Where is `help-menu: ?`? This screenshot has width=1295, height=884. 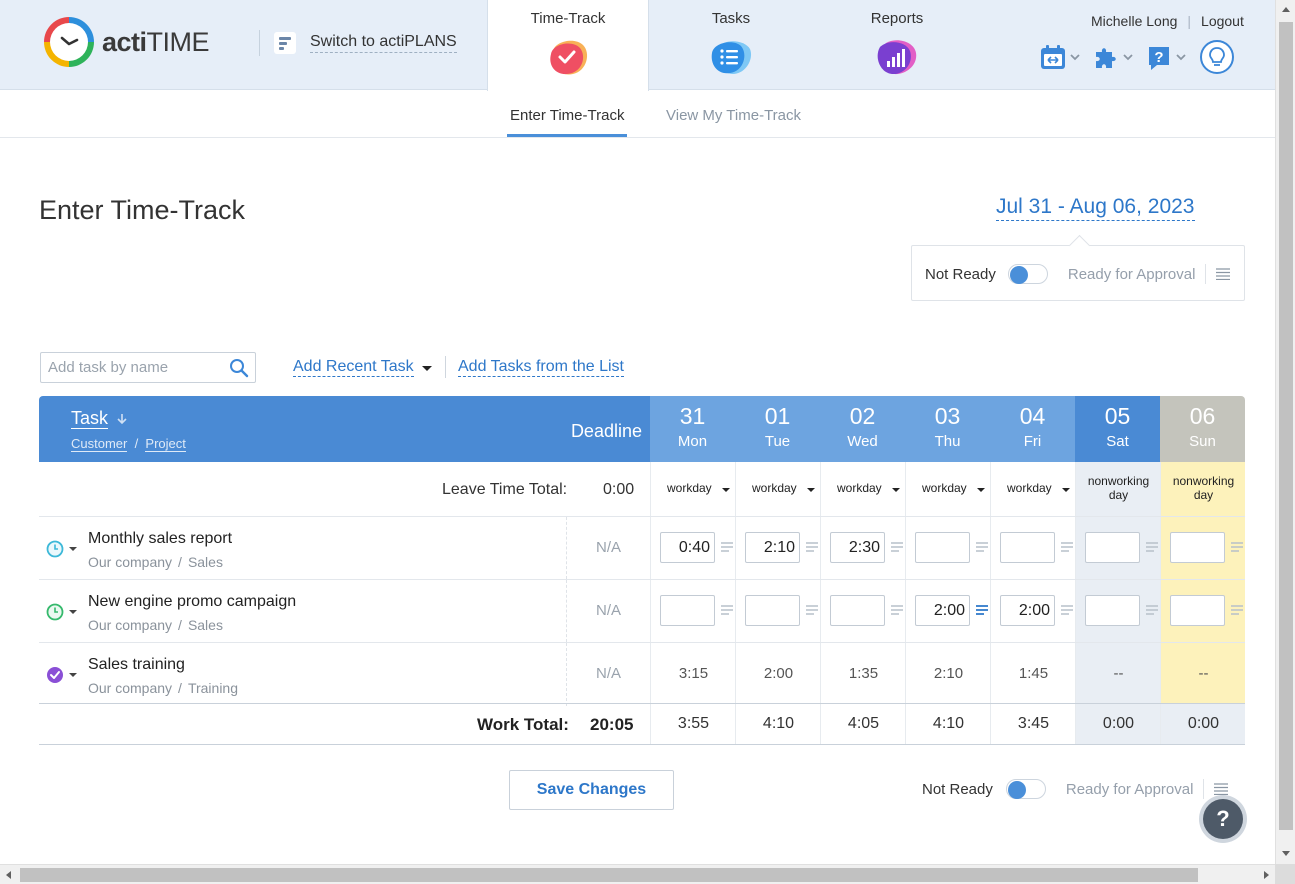 help-menu: ? is located at coordinates (1165, 57).